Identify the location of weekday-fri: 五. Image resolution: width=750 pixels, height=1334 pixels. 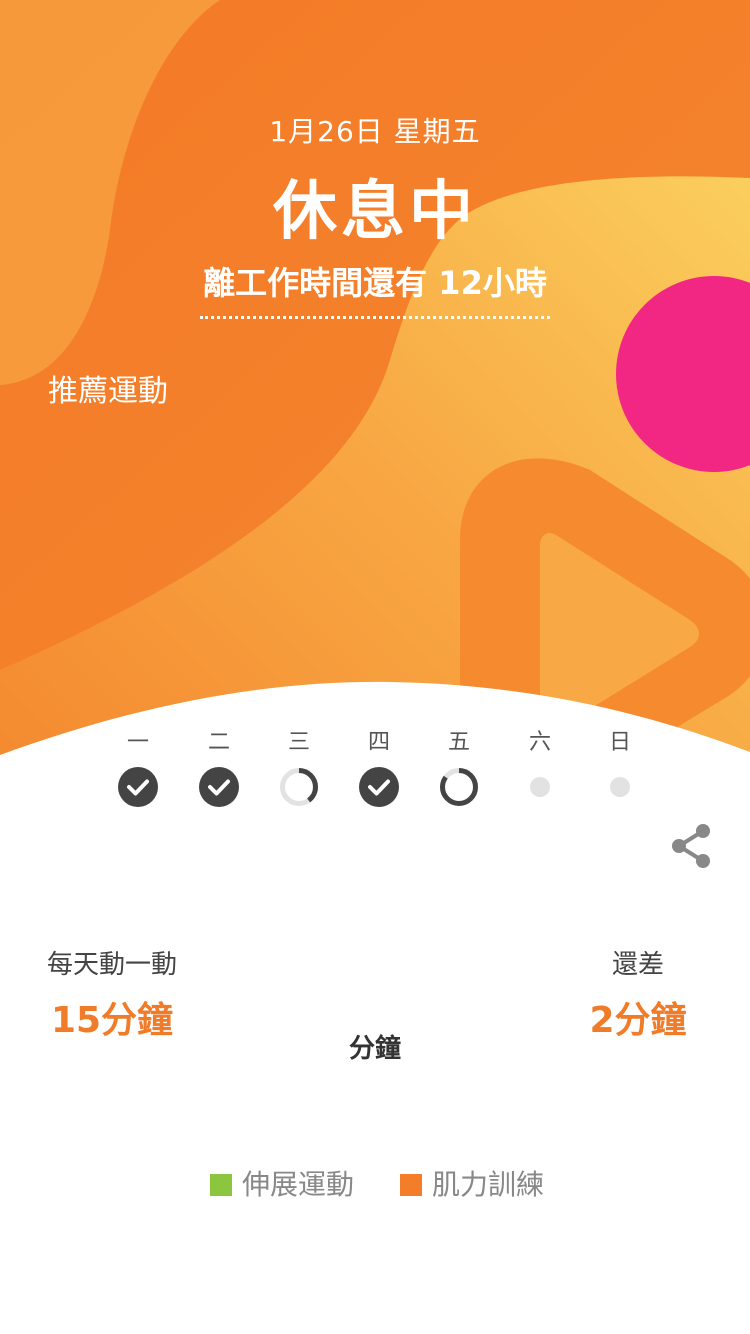
(459, 768).